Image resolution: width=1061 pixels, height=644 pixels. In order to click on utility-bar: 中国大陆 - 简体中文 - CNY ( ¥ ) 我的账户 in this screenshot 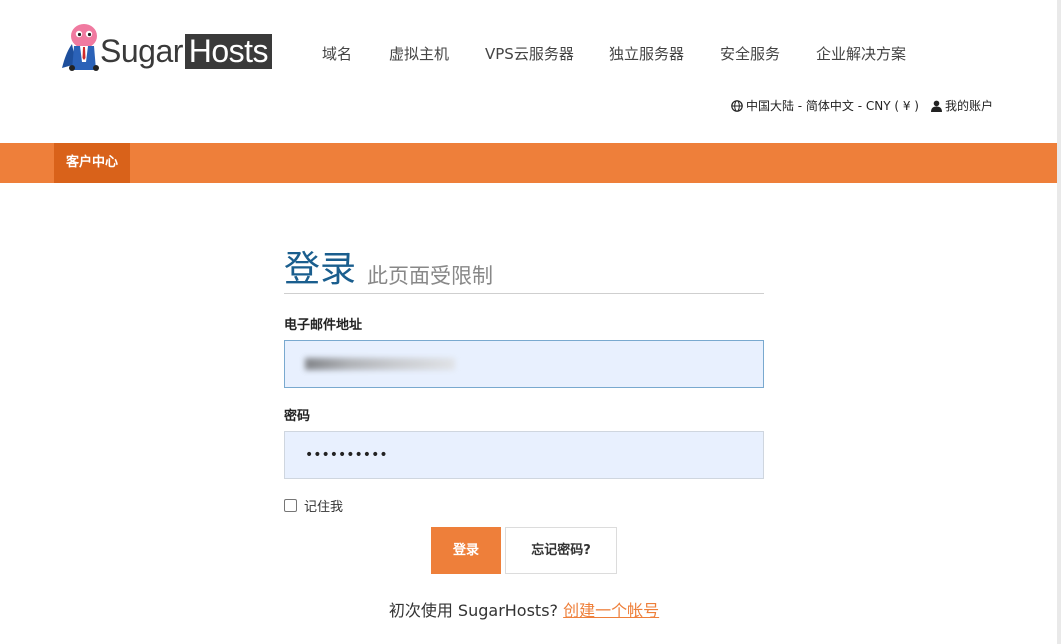, I will do `click(862, 105)`.